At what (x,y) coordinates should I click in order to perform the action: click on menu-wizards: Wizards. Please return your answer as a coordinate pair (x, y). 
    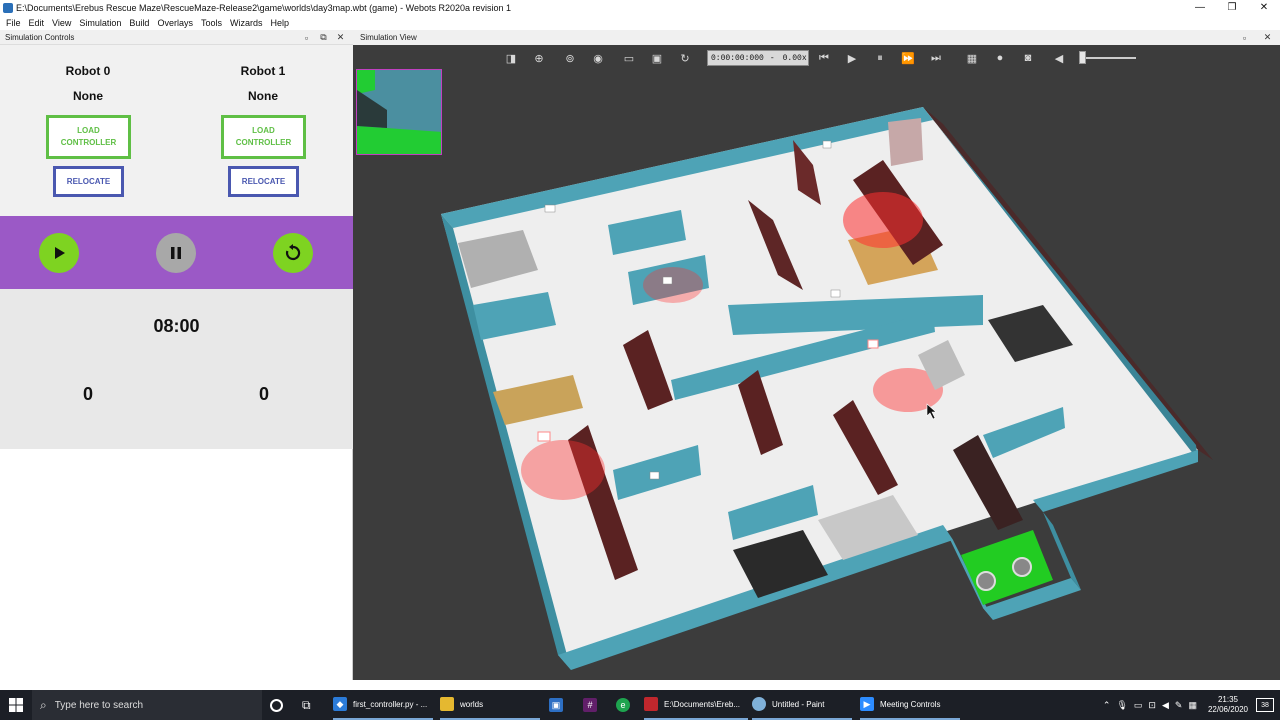
    Looking at the image, I should click on (246, 23).